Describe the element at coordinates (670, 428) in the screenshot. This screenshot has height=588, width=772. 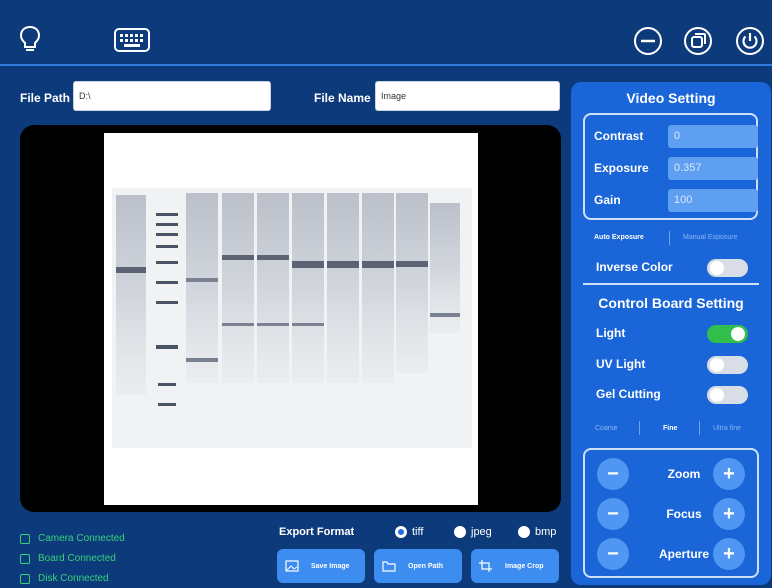
I see `speed-fine-tab: Fine` at that location.